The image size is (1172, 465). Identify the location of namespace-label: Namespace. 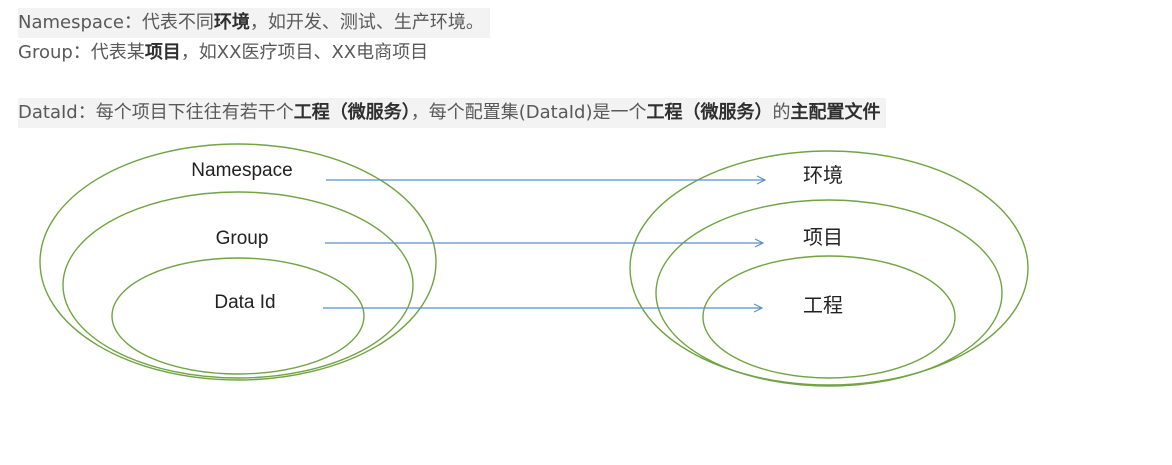
(241, 170).